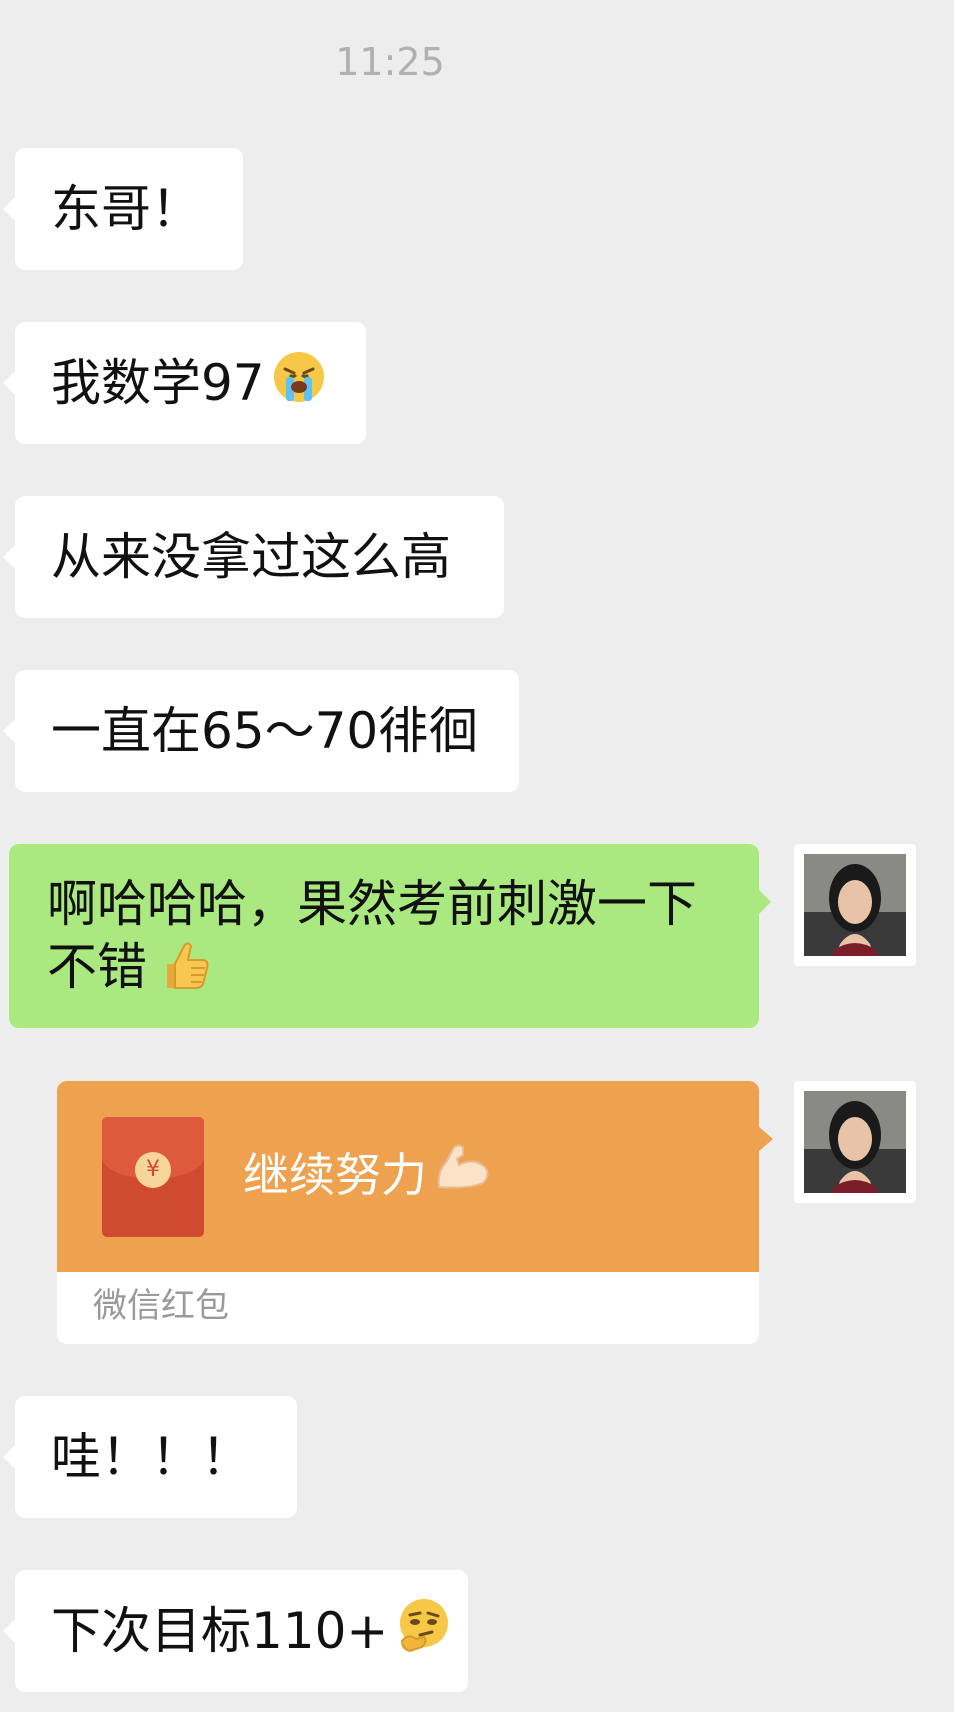 The height and width of the screenshot is (1712, 954). What do you see at coordinates (299, 383) in the screenshot?
I see `loudly-crying-face-icon` at bounding box center [299, 383].